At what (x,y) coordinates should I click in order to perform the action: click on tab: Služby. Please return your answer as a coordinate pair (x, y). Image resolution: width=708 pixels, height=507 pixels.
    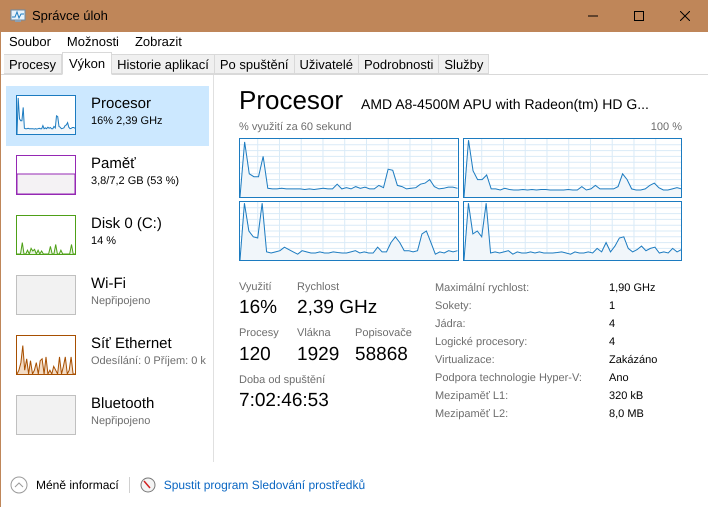
    Looking at the image, I should click on (464, 64).